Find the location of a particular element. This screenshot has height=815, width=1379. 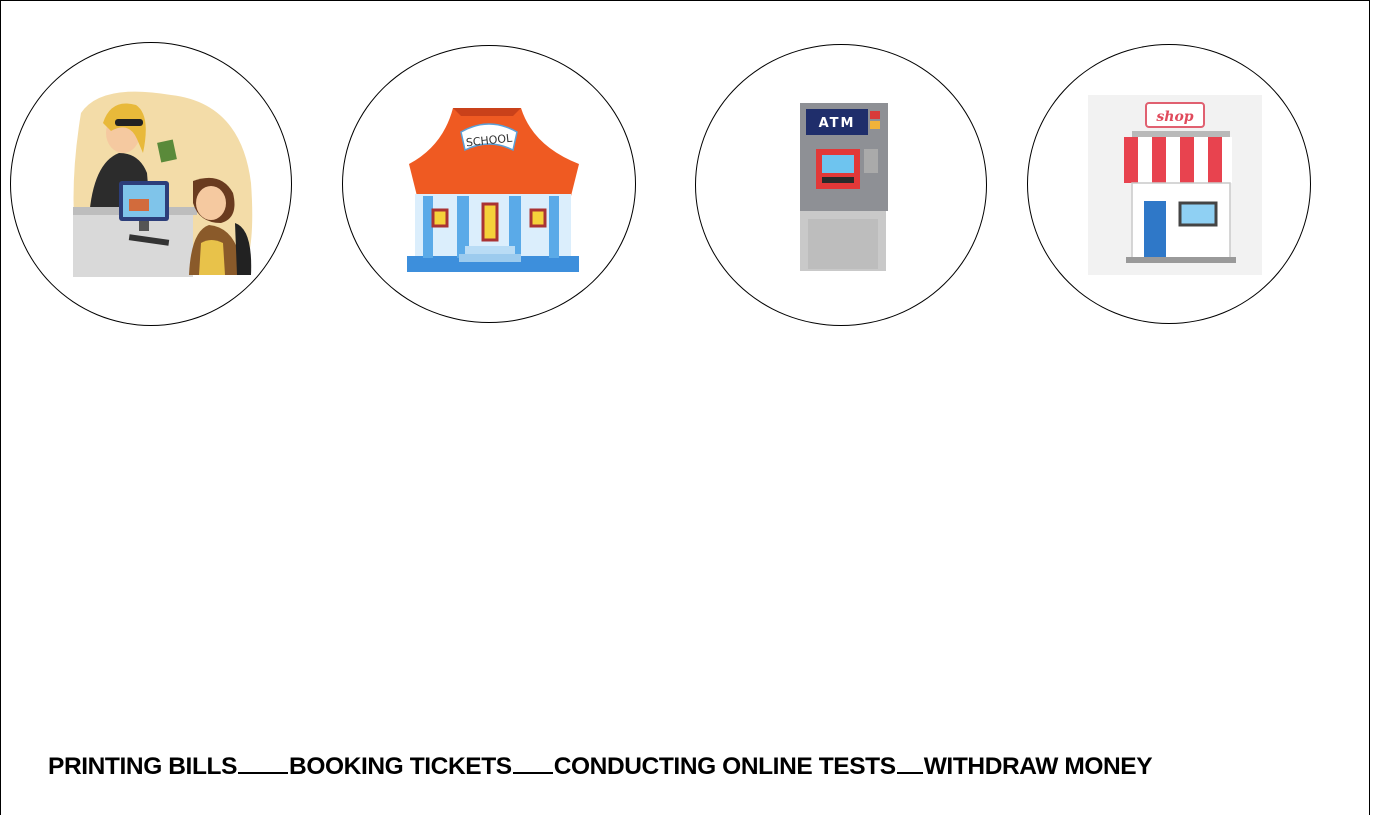

shop-sign-text: shop is located at coordinates (1174, 117).